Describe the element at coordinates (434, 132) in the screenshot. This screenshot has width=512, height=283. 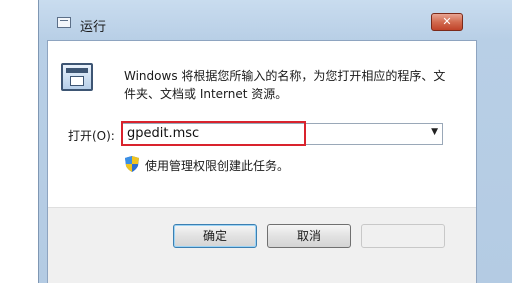
I see `chevron-down-icon: ▼` at that location.